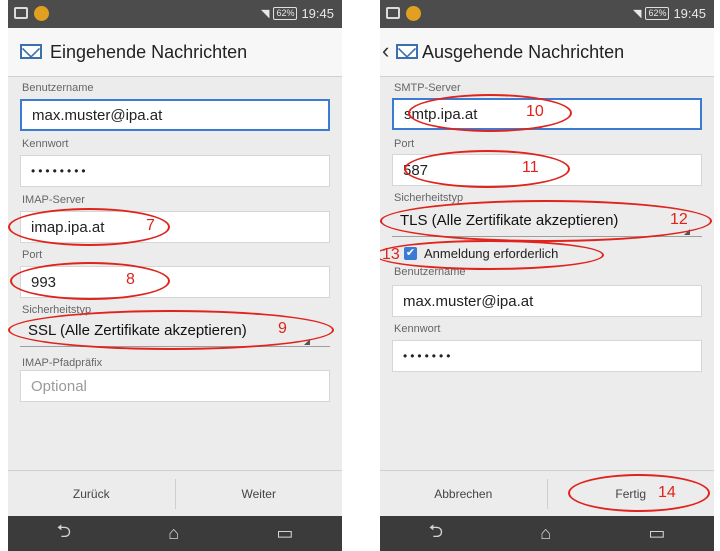  What do you see at coordinates (62, 363) in the screenshot?
I see `imap-prefix-label: IMAP-Pfadpräfix` at bounding box center [62, 363].